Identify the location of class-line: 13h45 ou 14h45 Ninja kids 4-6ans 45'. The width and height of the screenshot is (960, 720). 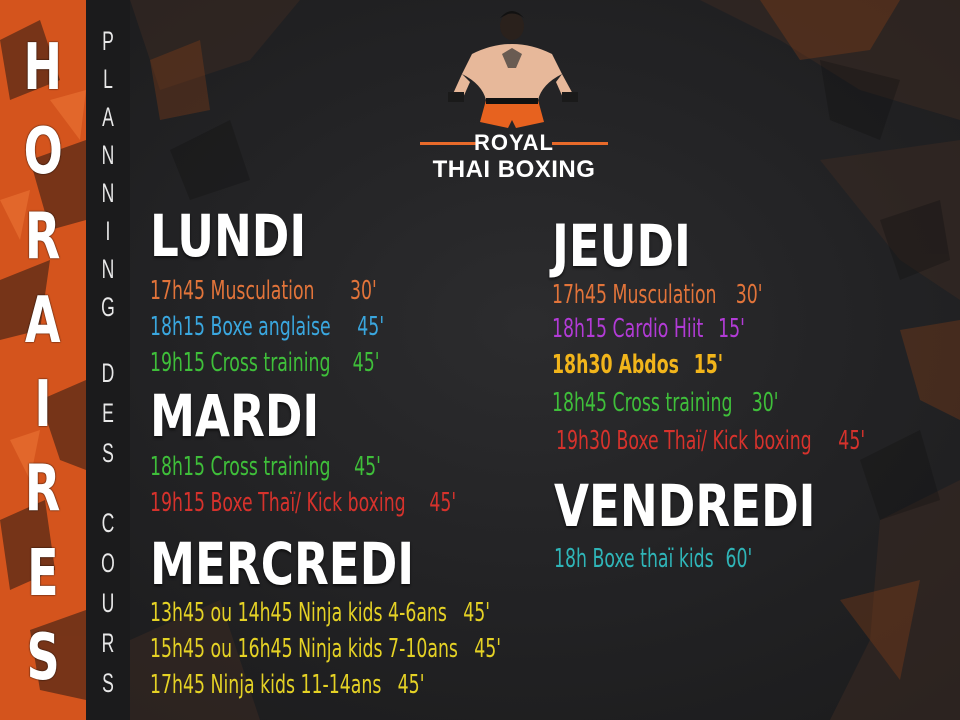
(320, 613).